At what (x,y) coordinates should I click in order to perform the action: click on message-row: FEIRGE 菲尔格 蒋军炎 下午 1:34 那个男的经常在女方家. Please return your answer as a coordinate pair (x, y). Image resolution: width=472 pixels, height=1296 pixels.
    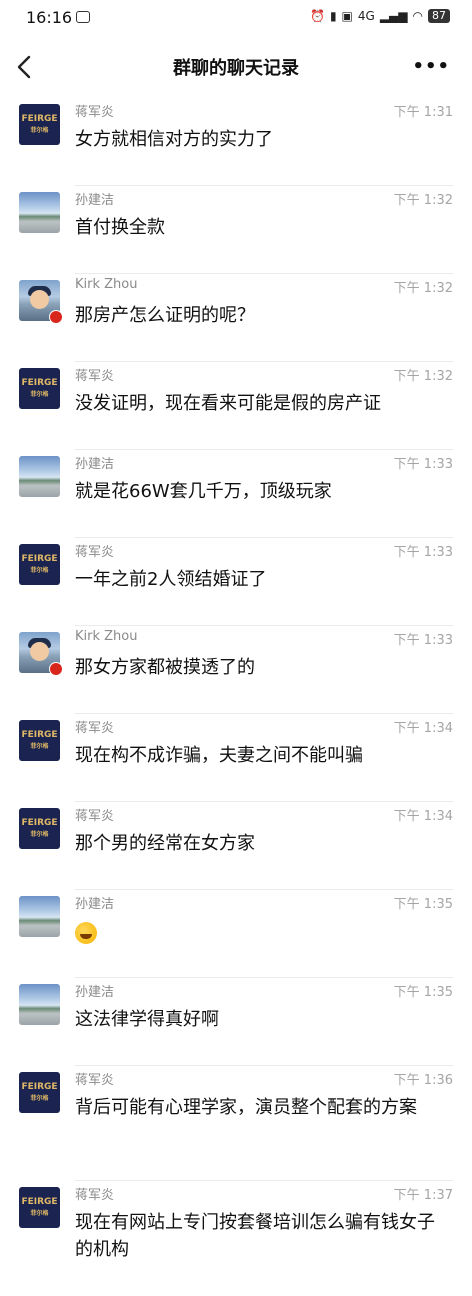
    Looking at the image, I should click on (236, 846).